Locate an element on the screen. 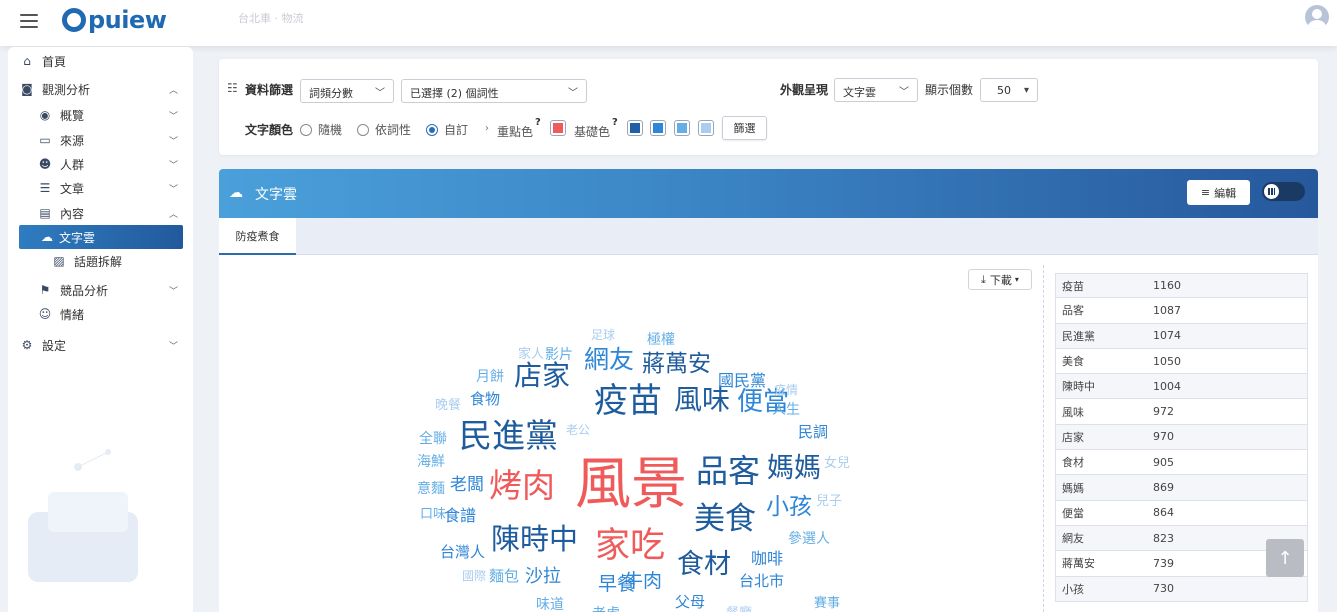 The height and width of the screenshot is (612, 1337). tab-epidemic-cooking: 防疫煮食 is located at coordinates (257, 236).